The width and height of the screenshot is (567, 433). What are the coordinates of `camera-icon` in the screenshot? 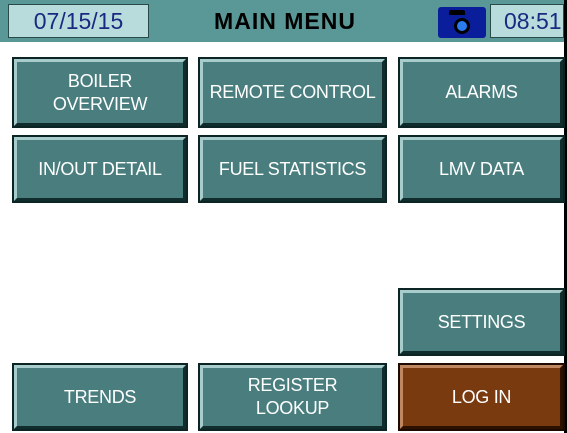 It's located at (462, 22).